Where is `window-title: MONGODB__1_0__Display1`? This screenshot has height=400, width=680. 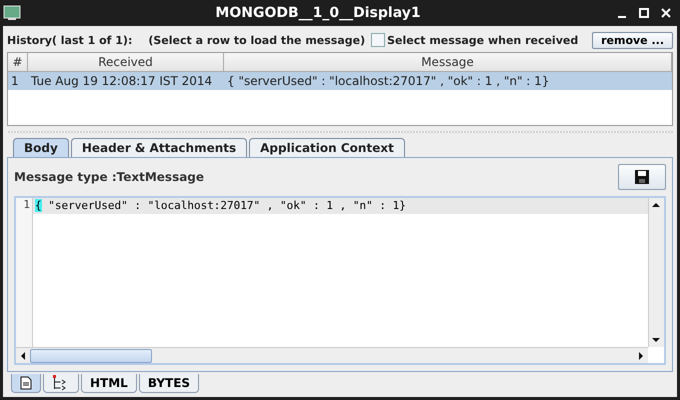 window-title: MONGODB__1_0__Display1 is located at coordinates (318, 13).